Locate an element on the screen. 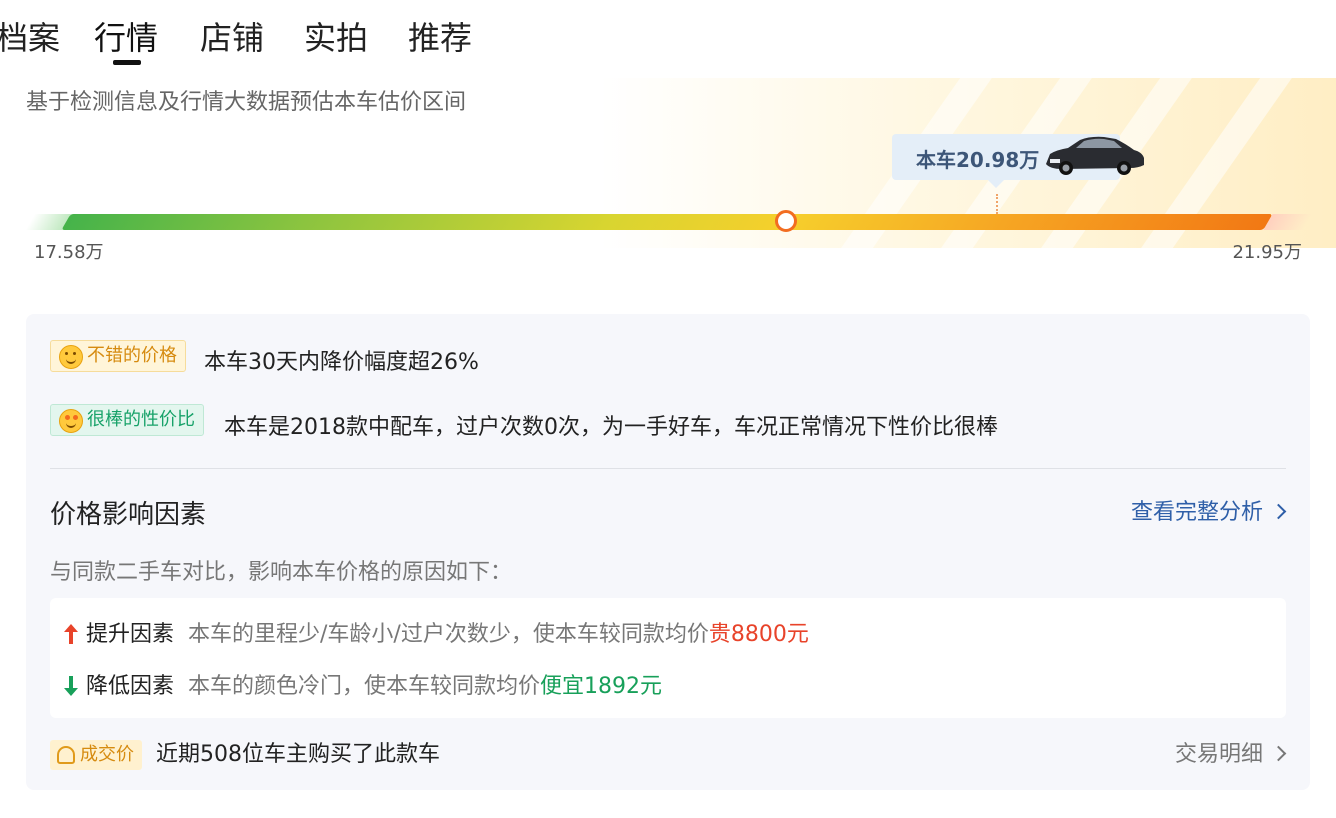 This screenshot has width=1336, height=818. tab-recommend: 推荐 is located at coordinates (440, 38).